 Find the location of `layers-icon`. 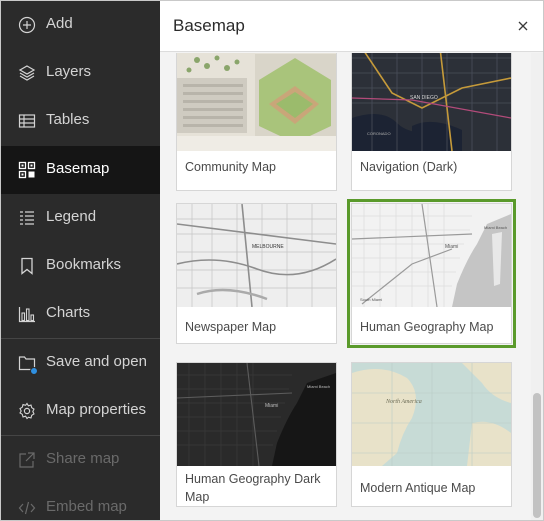

layers-icon is located at coordinates (27, 73).